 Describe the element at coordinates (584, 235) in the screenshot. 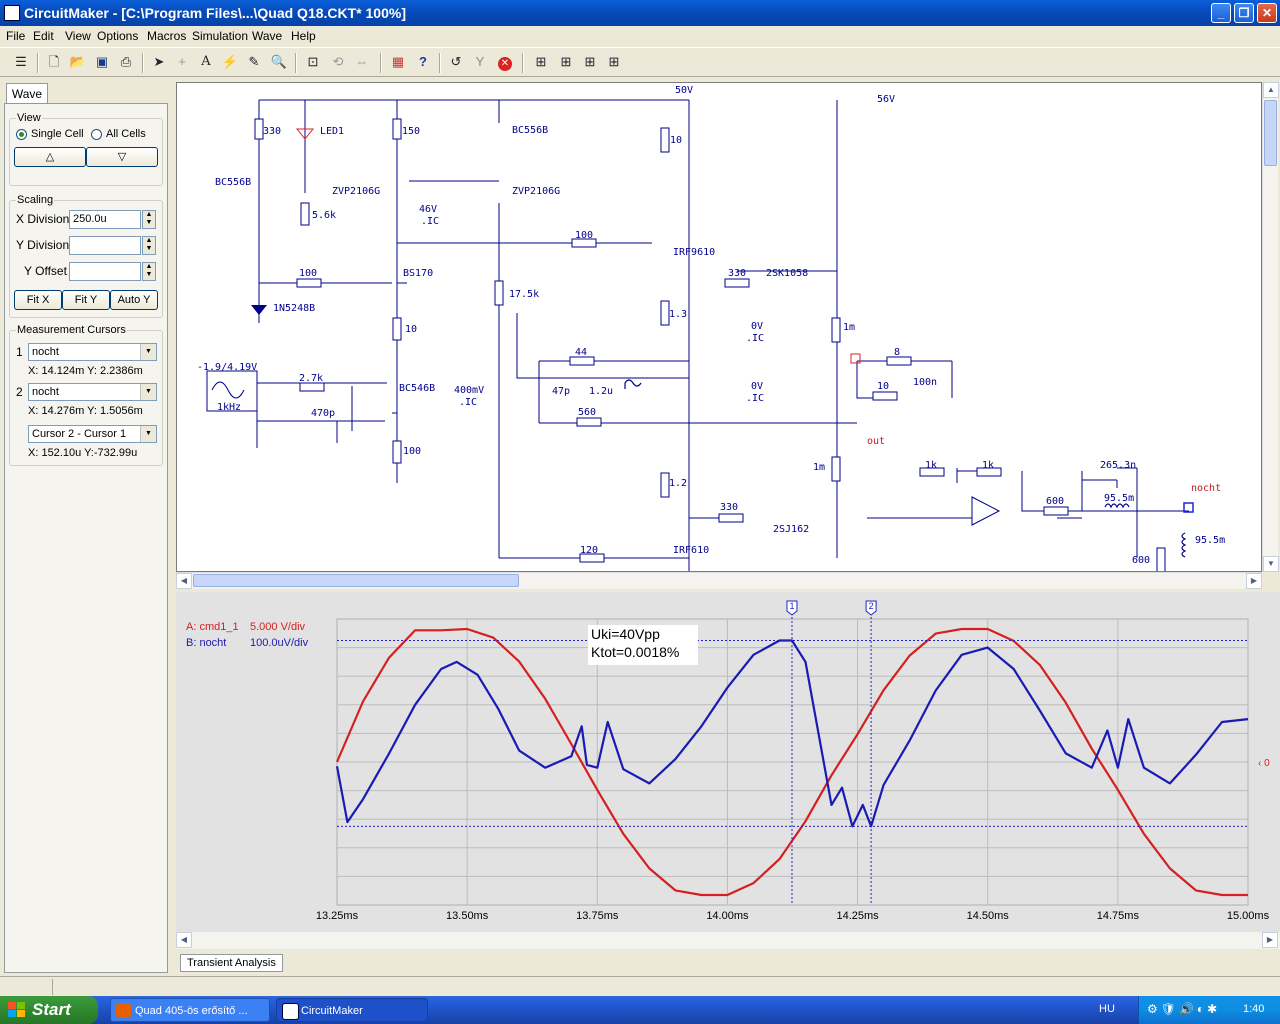

I see `label-r100-b: 100` at that location.